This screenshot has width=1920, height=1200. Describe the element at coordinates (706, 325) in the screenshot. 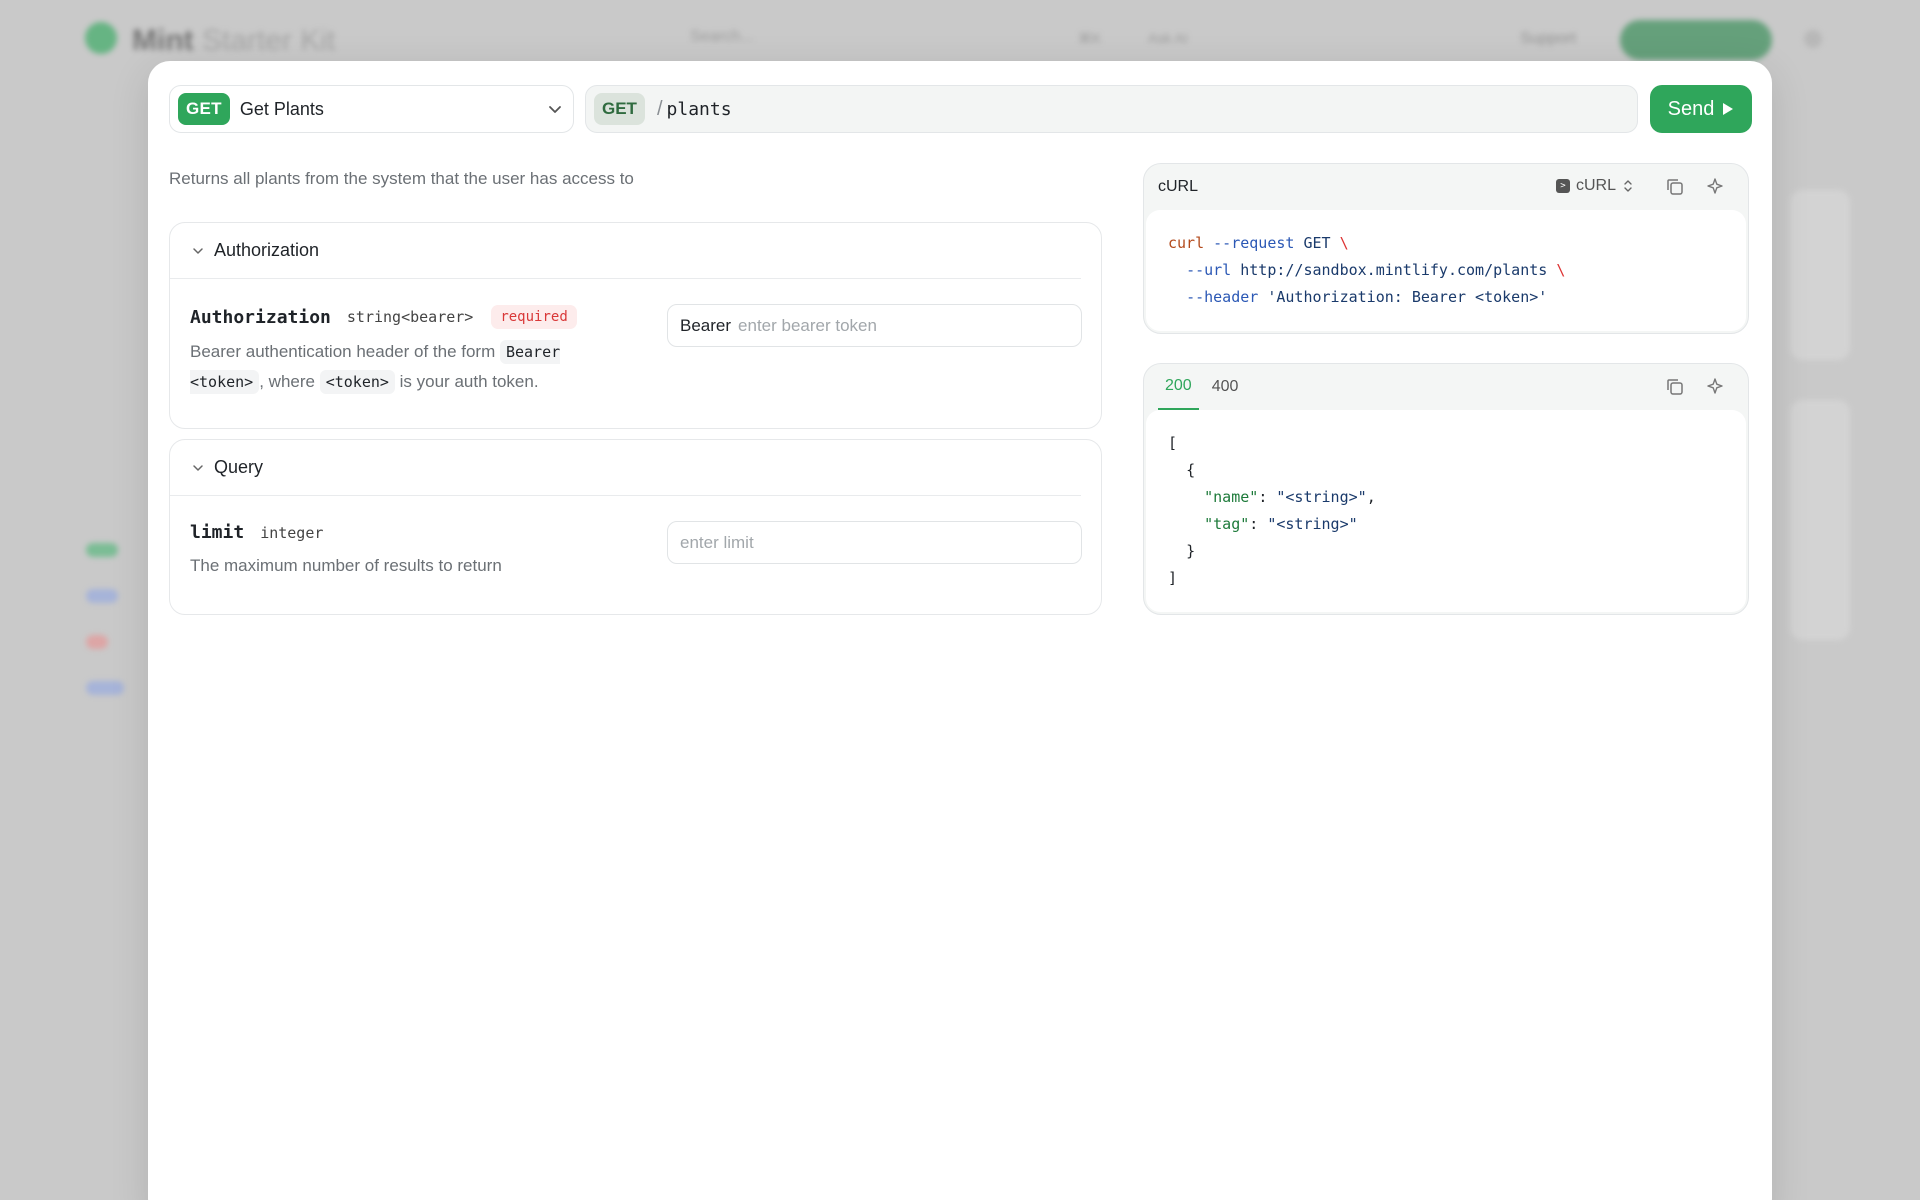

I see `bearer-prefix: Bearer` at that location.